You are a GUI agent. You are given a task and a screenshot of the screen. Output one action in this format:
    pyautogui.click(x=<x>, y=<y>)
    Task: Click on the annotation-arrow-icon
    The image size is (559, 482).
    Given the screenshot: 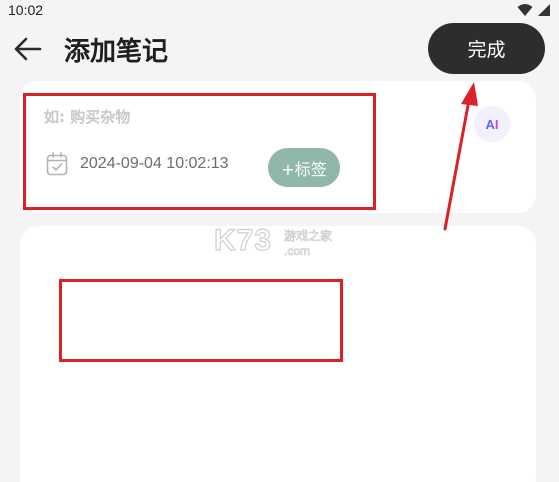 What is the action you would take?
    pyautogui.click(x=460, y=156)
    